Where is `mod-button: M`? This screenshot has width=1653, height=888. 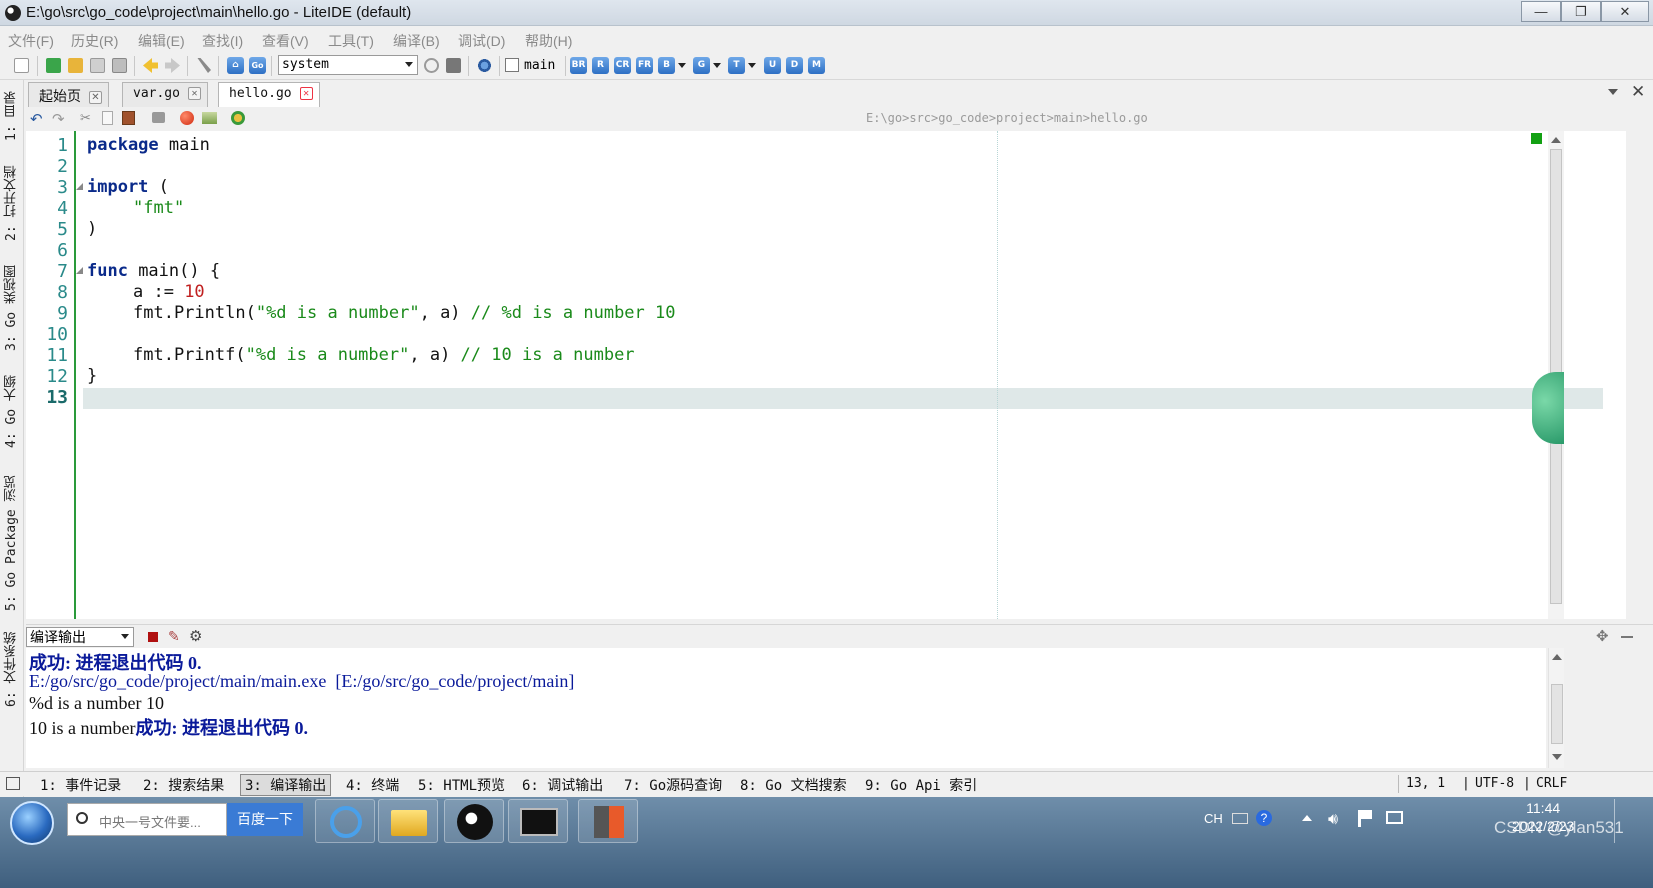
mod-button: M is located at coordinates (816, 65).